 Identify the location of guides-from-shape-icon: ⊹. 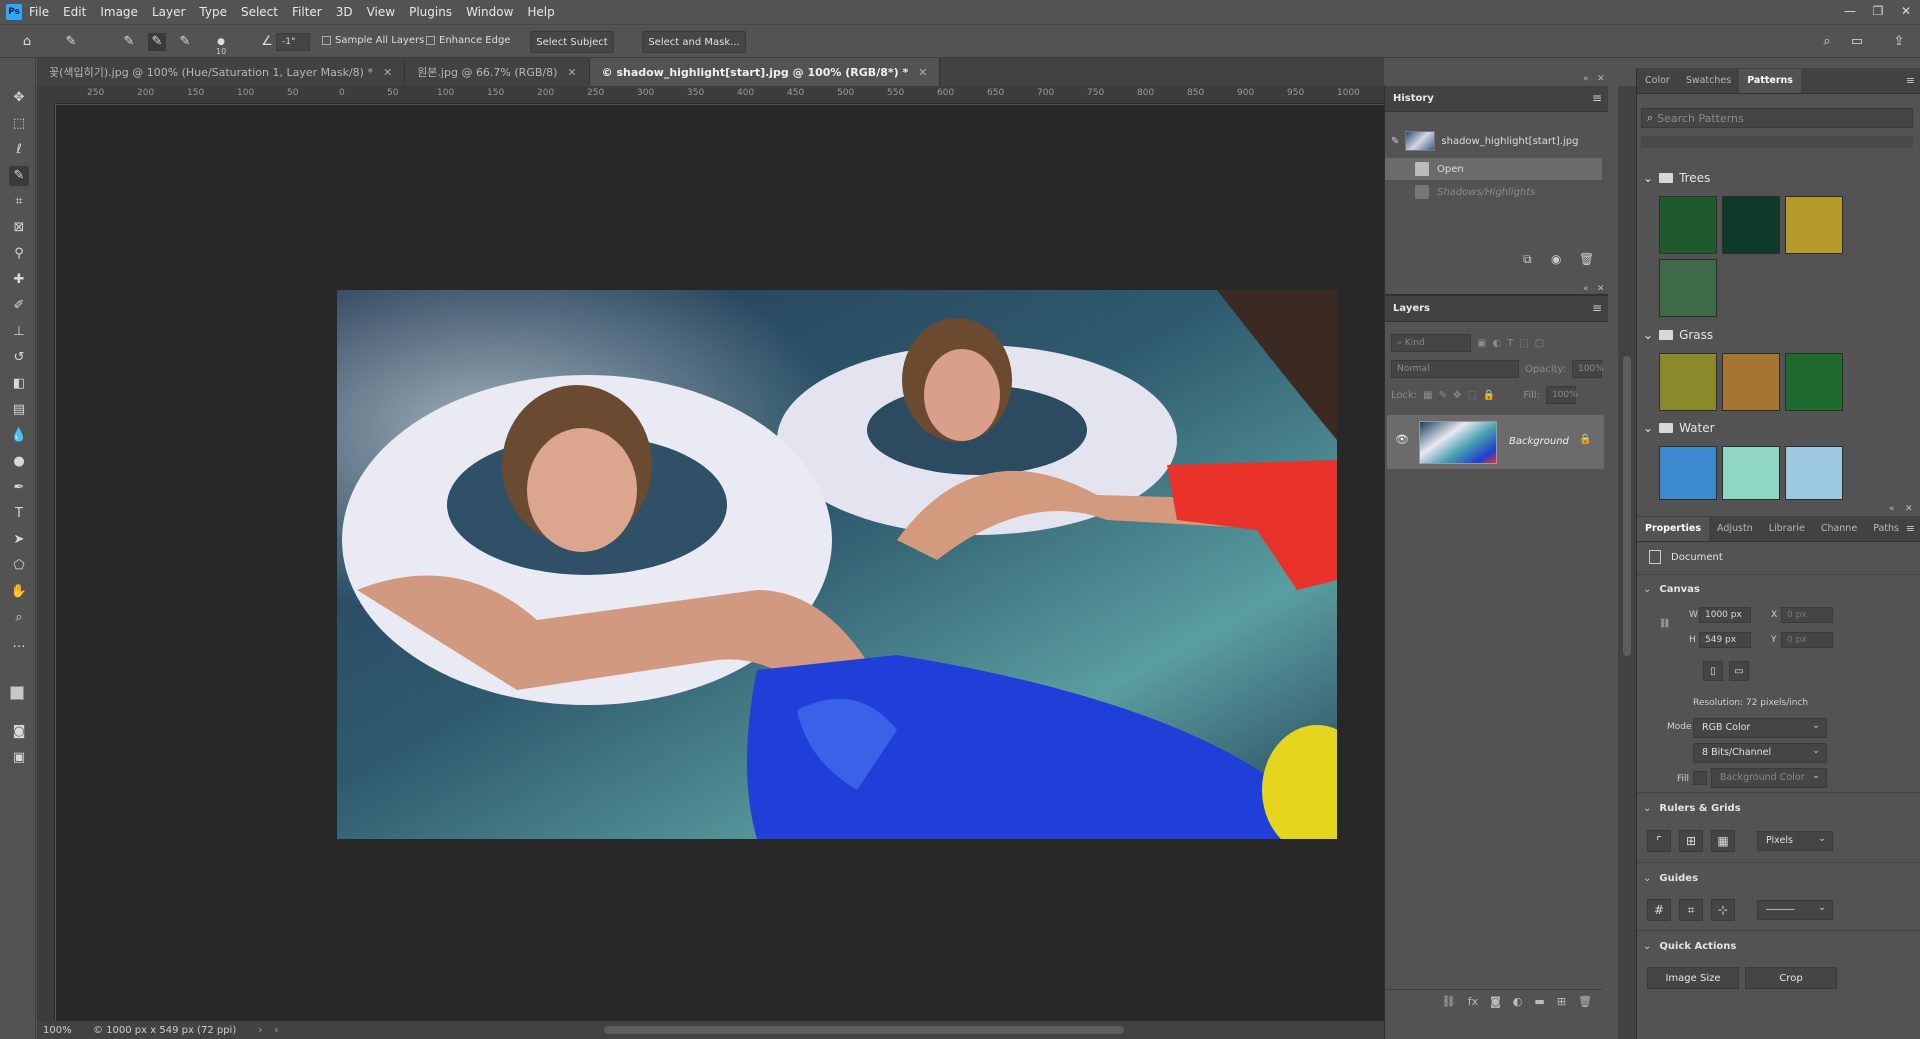
(1723, 910).